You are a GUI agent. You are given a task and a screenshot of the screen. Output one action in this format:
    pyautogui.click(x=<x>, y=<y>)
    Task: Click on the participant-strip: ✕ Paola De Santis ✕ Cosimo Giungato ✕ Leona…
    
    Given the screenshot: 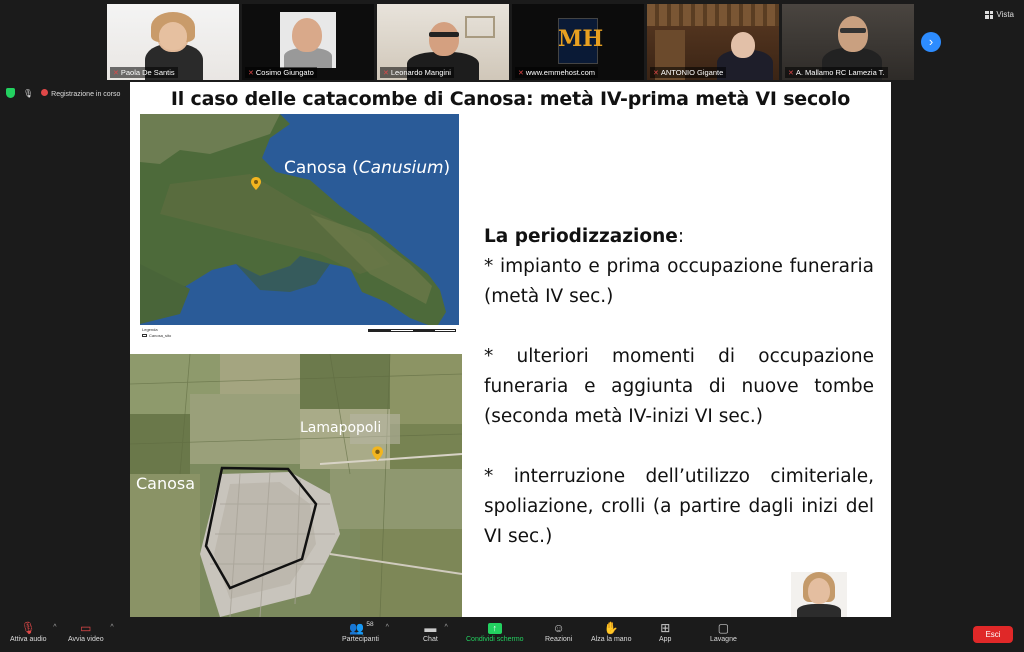 What is the action you would take?
    pyautogui.click(x=512, y=41)
    